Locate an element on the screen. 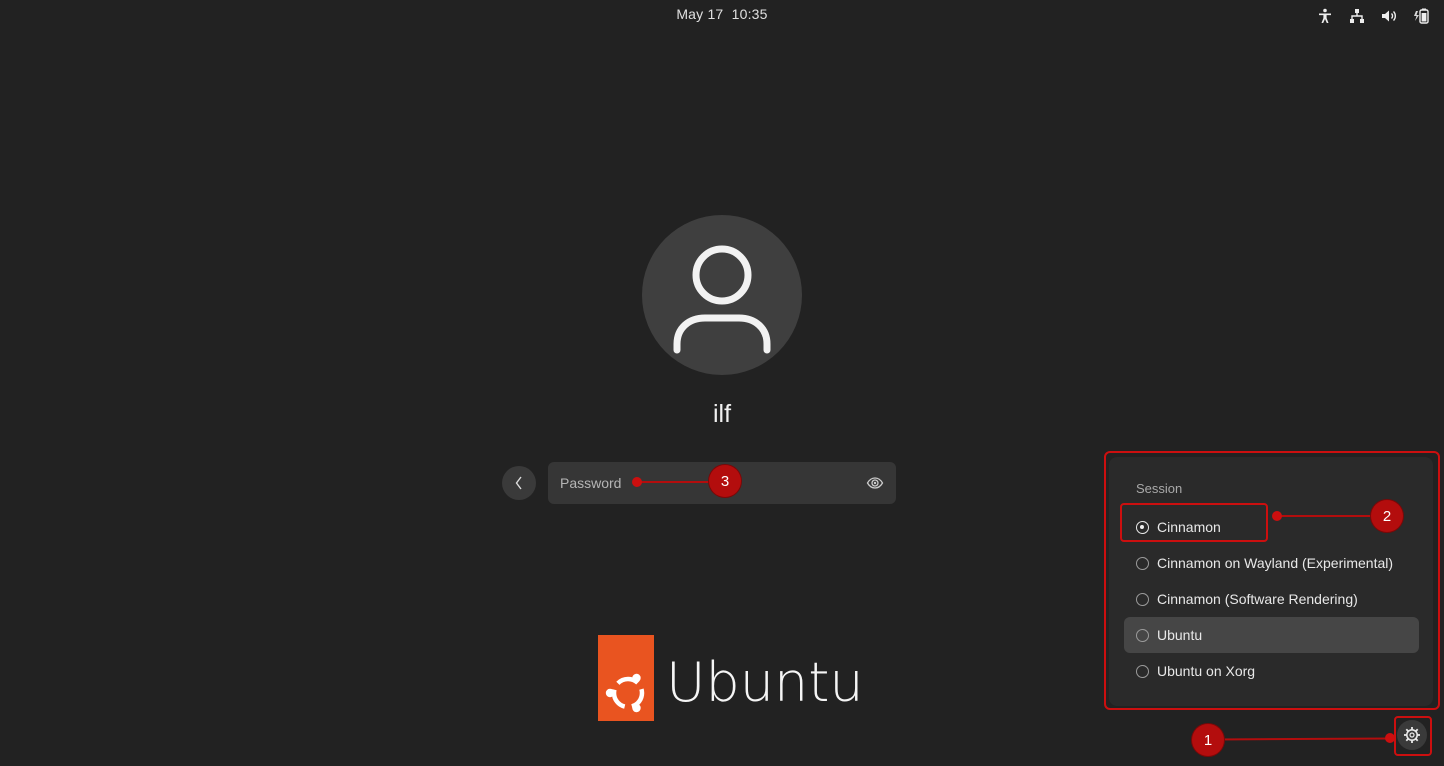 The image size is (1444, 766). user-avatar is located at coordinates (722, 295).